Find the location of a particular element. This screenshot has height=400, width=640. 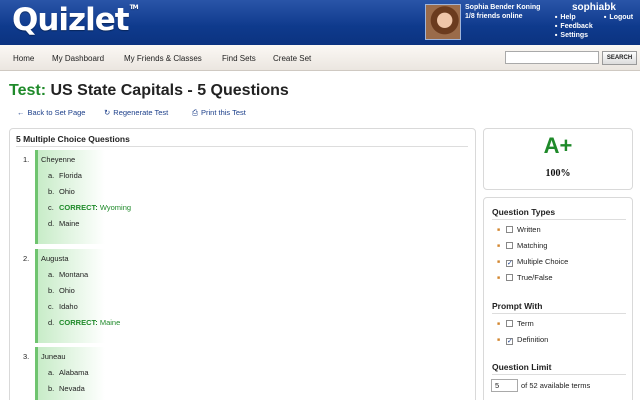

feedback-link: Feedback is located at coordinates (573, 26).